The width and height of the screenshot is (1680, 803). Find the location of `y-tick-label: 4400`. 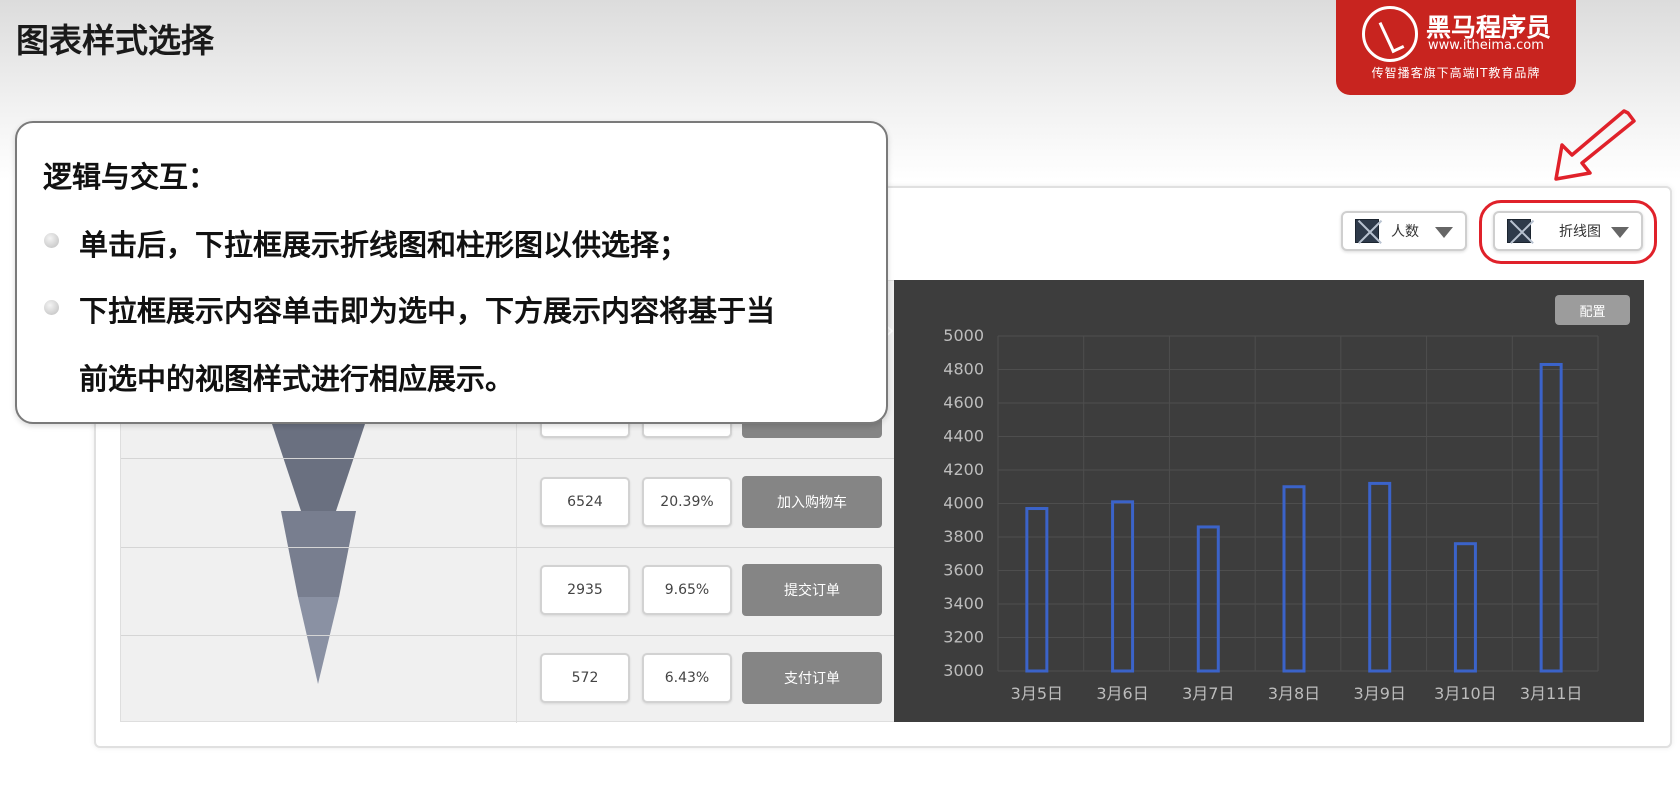

y-tick-label: 4400 is located at coordinates (963, 436).